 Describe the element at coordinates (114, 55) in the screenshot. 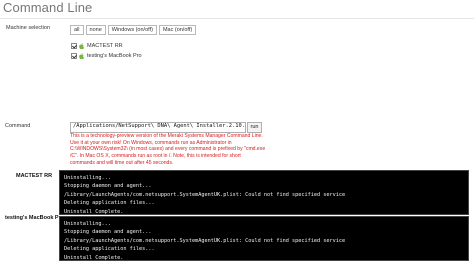

I see `machine-name: testing's MacBook Pro` at that location.